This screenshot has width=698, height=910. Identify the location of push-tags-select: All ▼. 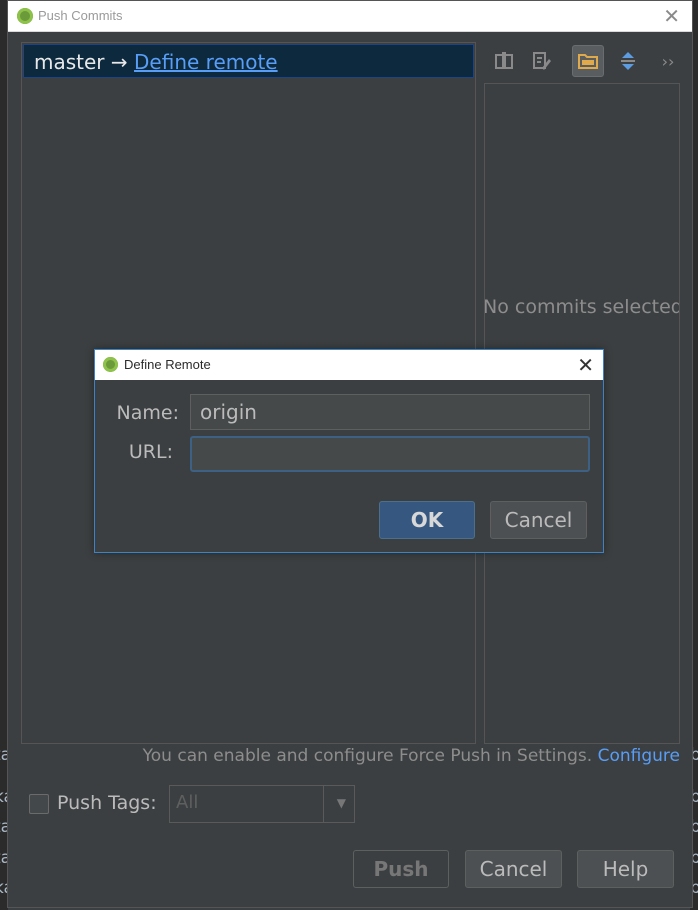
(262, 804).